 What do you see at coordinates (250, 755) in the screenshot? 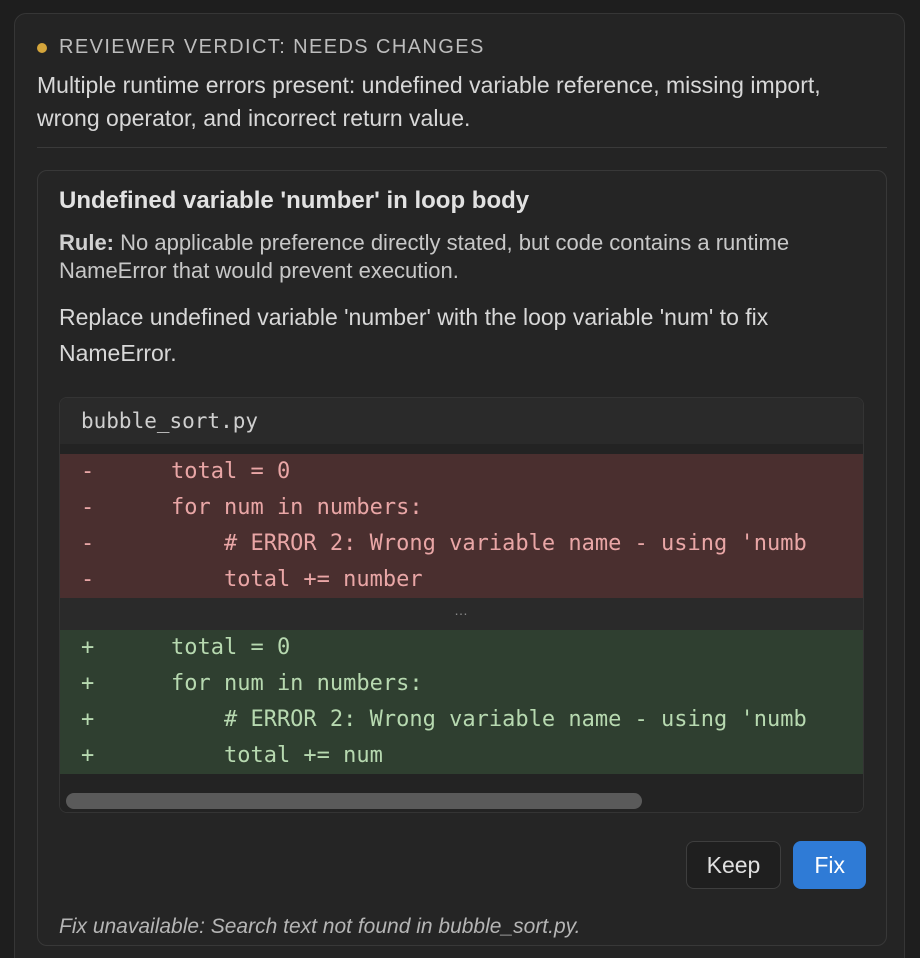
I see `diff-code: total += num` at bounding box center [250, 755].